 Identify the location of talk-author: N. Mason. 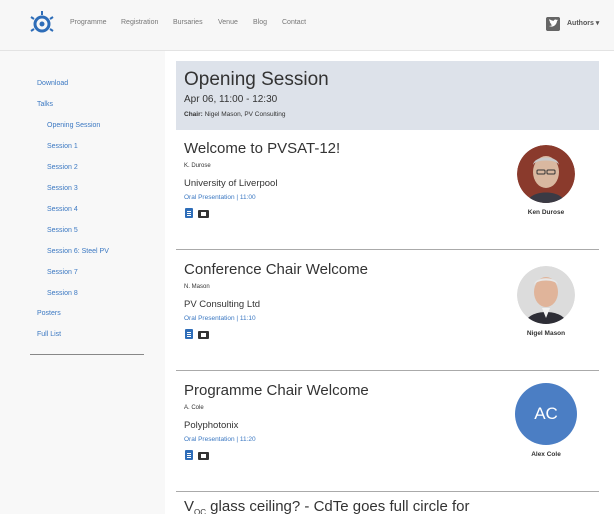
(197, 287).